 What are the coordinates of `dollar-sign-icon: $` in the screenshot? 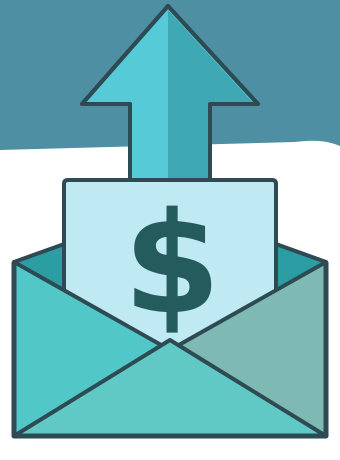 It's located at (171, 264).